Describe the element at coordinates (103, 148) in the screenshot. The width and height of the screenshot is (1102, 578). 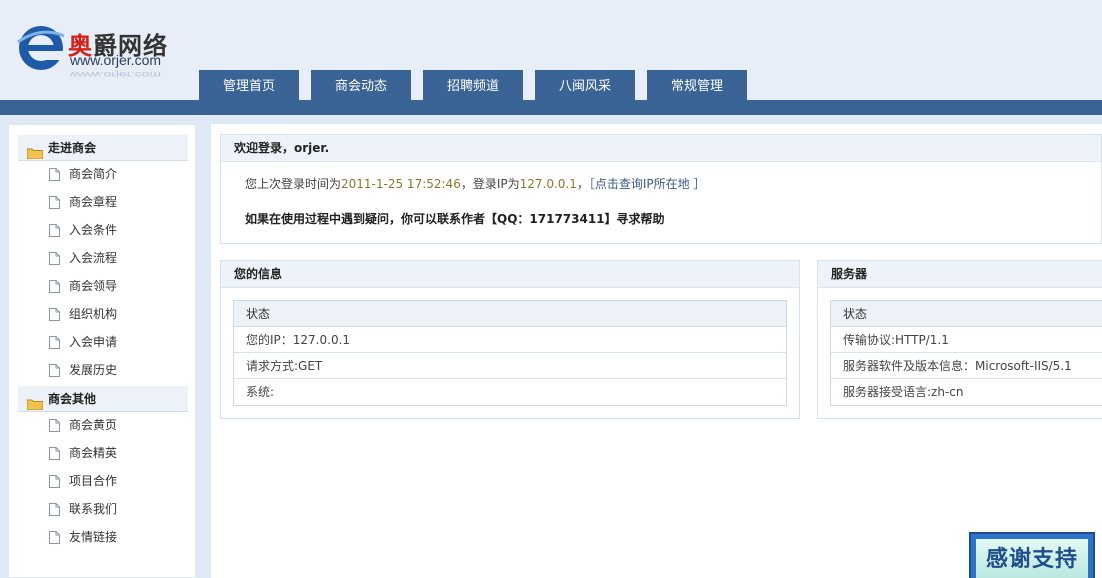
I see `sidebar-group-1: 走进商会` at that location.